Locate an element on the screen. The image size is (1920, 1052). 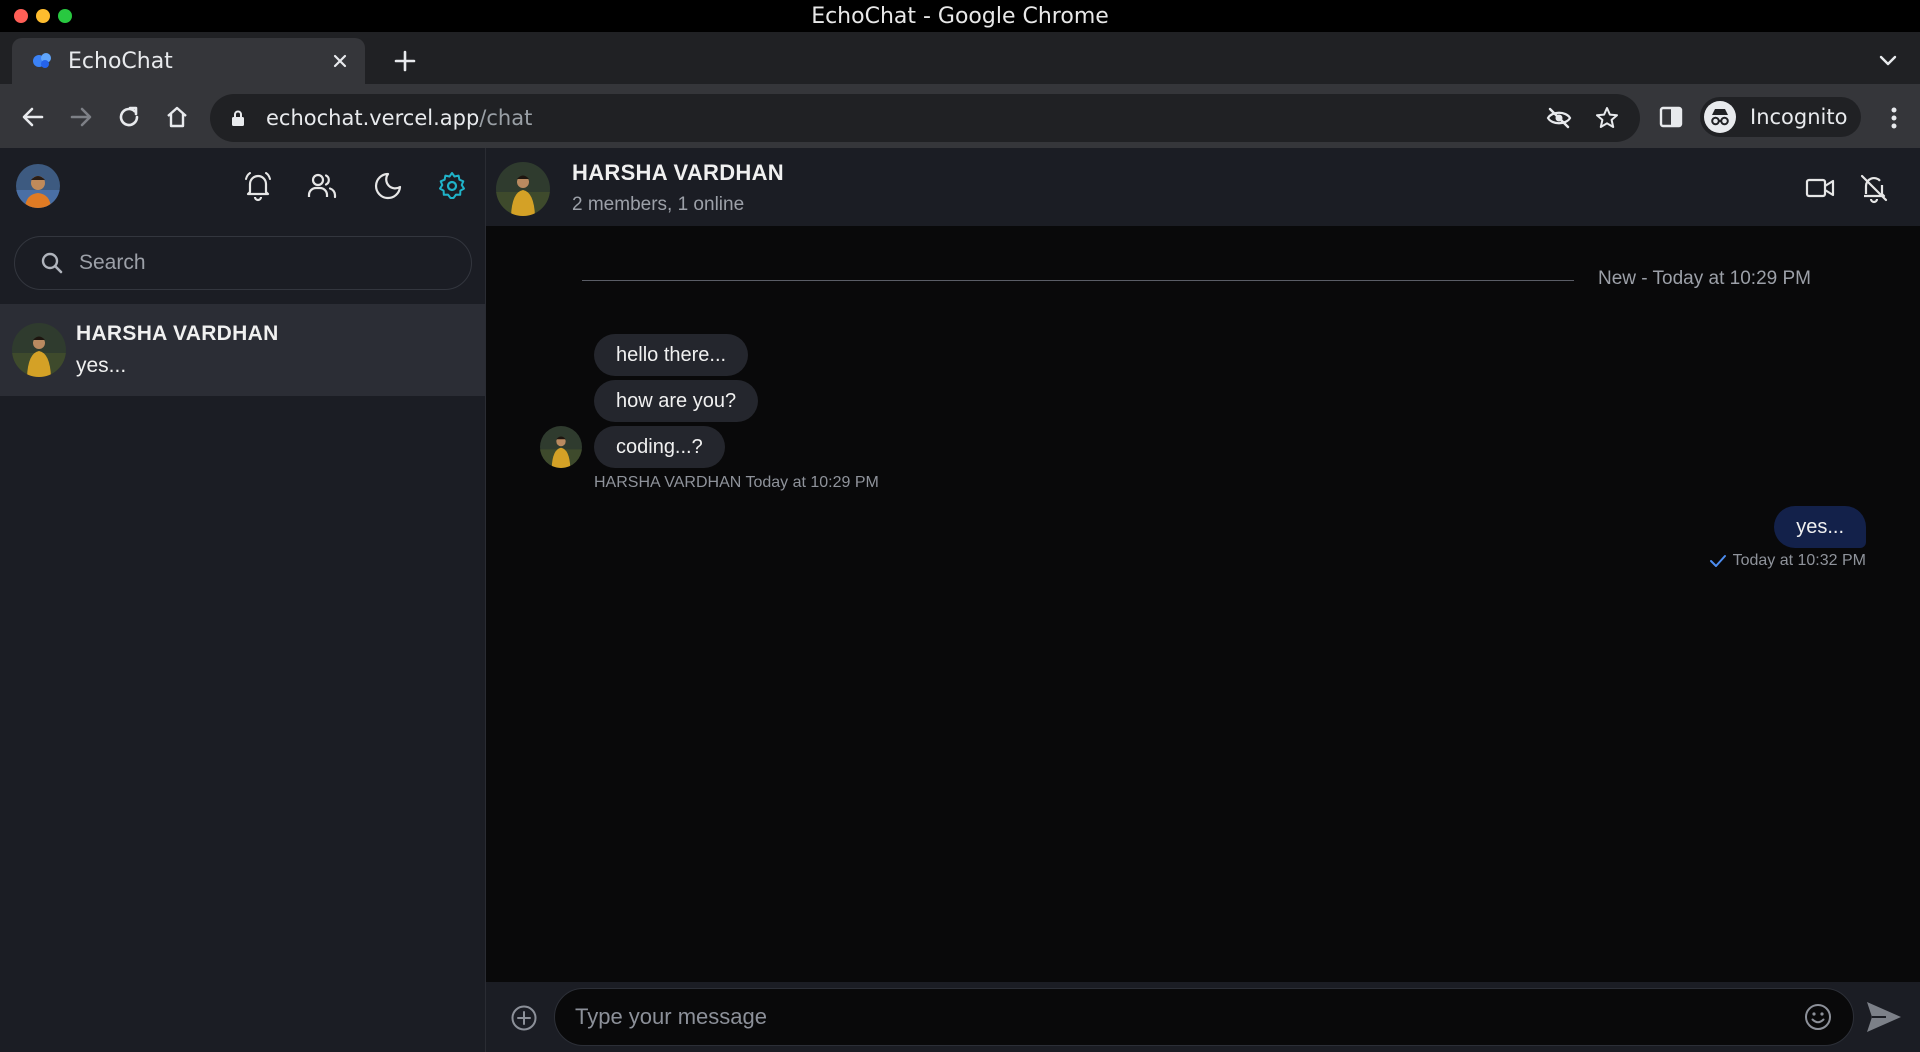
incoming-message: how are you? is located at coordinates (676, 401).